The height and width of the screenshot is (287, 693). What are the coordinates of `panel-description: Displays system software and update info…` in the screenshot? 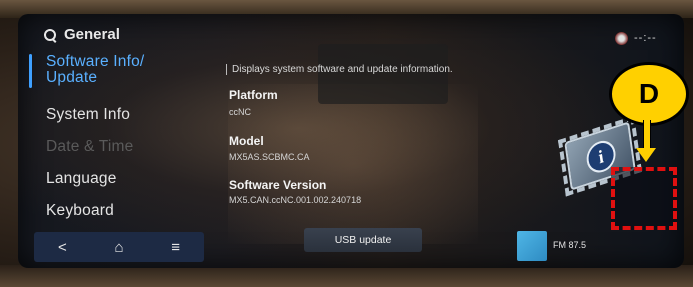 It's located at (339, 69).